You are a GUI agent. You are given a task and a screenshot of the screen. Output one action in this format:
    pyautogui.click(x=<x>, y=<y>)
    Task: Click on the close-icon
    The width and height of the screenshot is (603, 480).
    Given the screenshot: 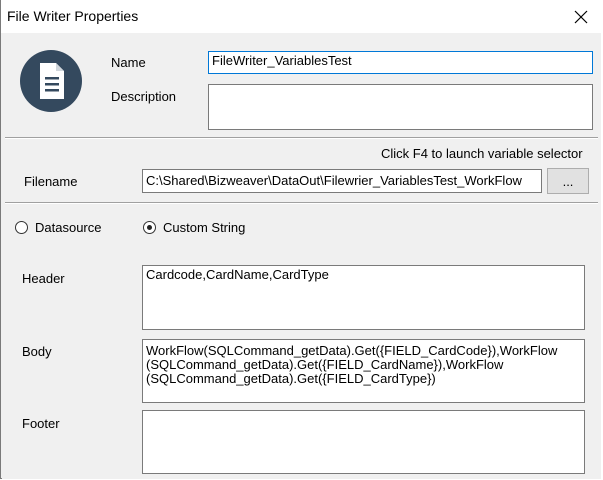 What is the action you would take?
    pyautogui.click(x=581, y=16)
    